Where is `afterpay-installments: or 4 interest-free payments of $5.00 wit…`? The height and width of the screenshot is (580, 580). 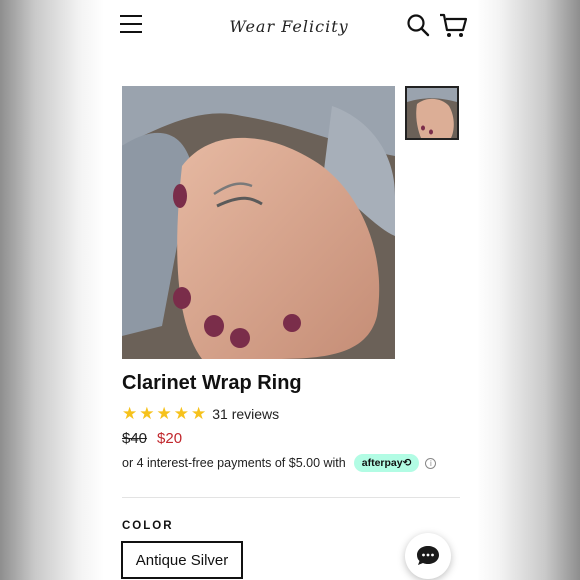
afterpay-installments: or 4 interest-free payments of $5.00 wit… is located at coordinates (292, 463).